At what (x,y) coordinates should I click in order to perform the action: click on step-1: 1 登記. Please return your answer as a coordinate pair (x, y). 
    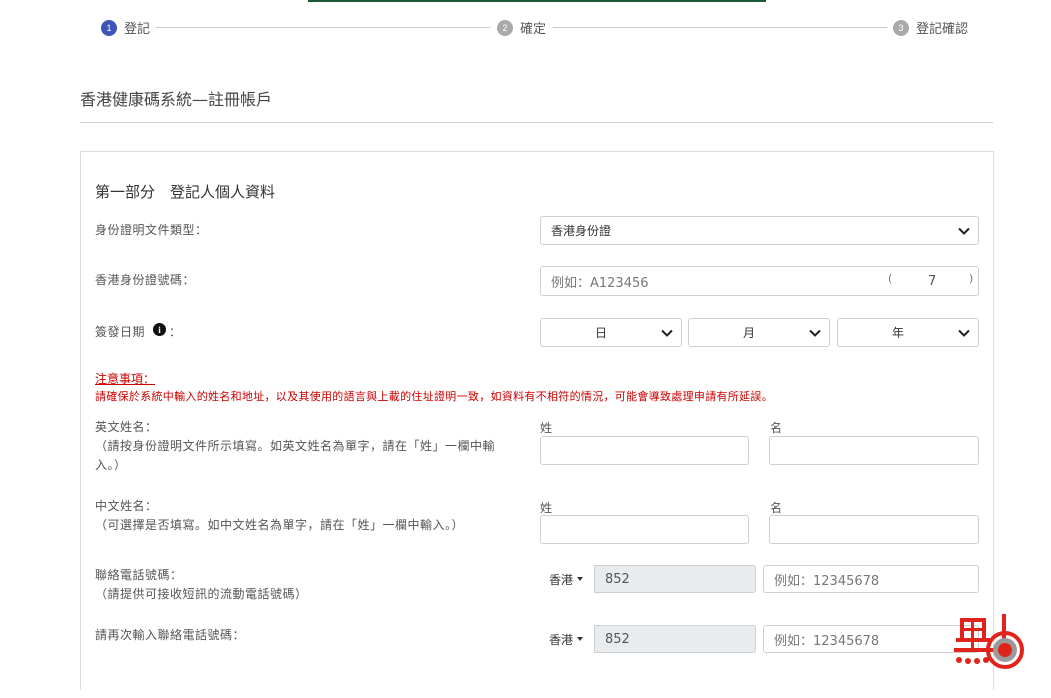
    Looking at the image, I should click on (125, 27).